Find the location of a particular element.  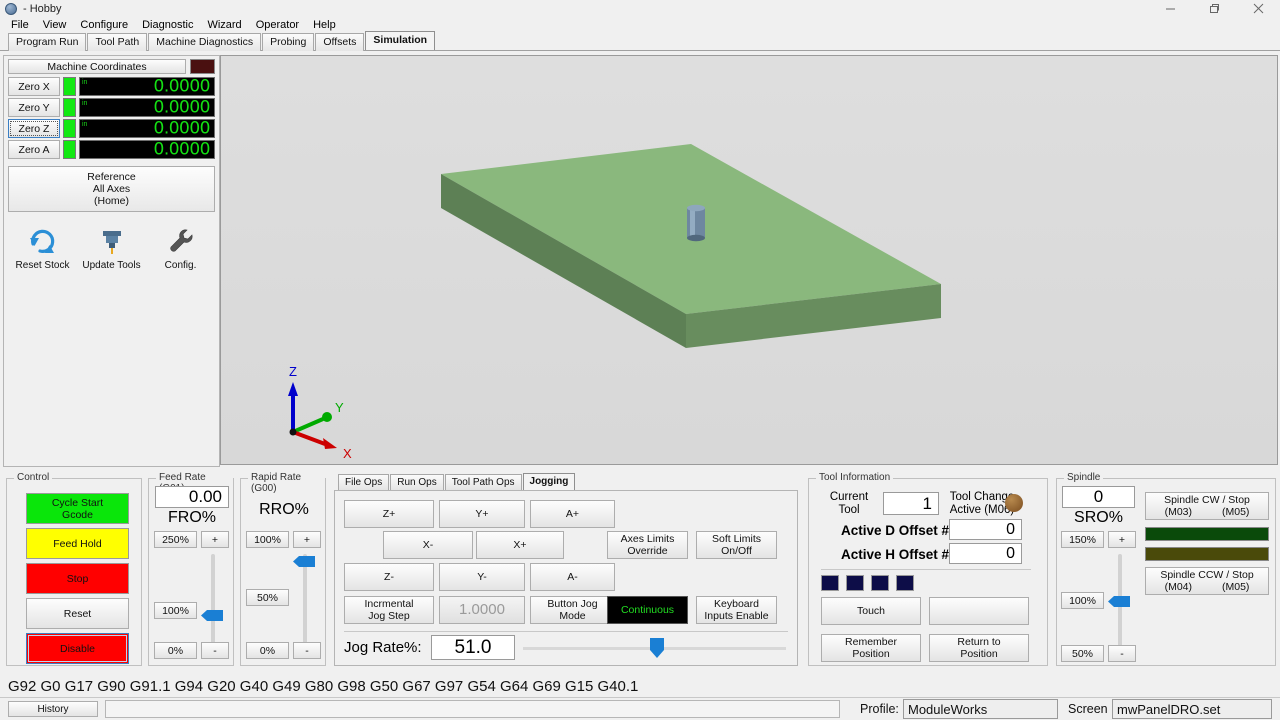

menu-item-view: View is located at coordinates (55, 25).